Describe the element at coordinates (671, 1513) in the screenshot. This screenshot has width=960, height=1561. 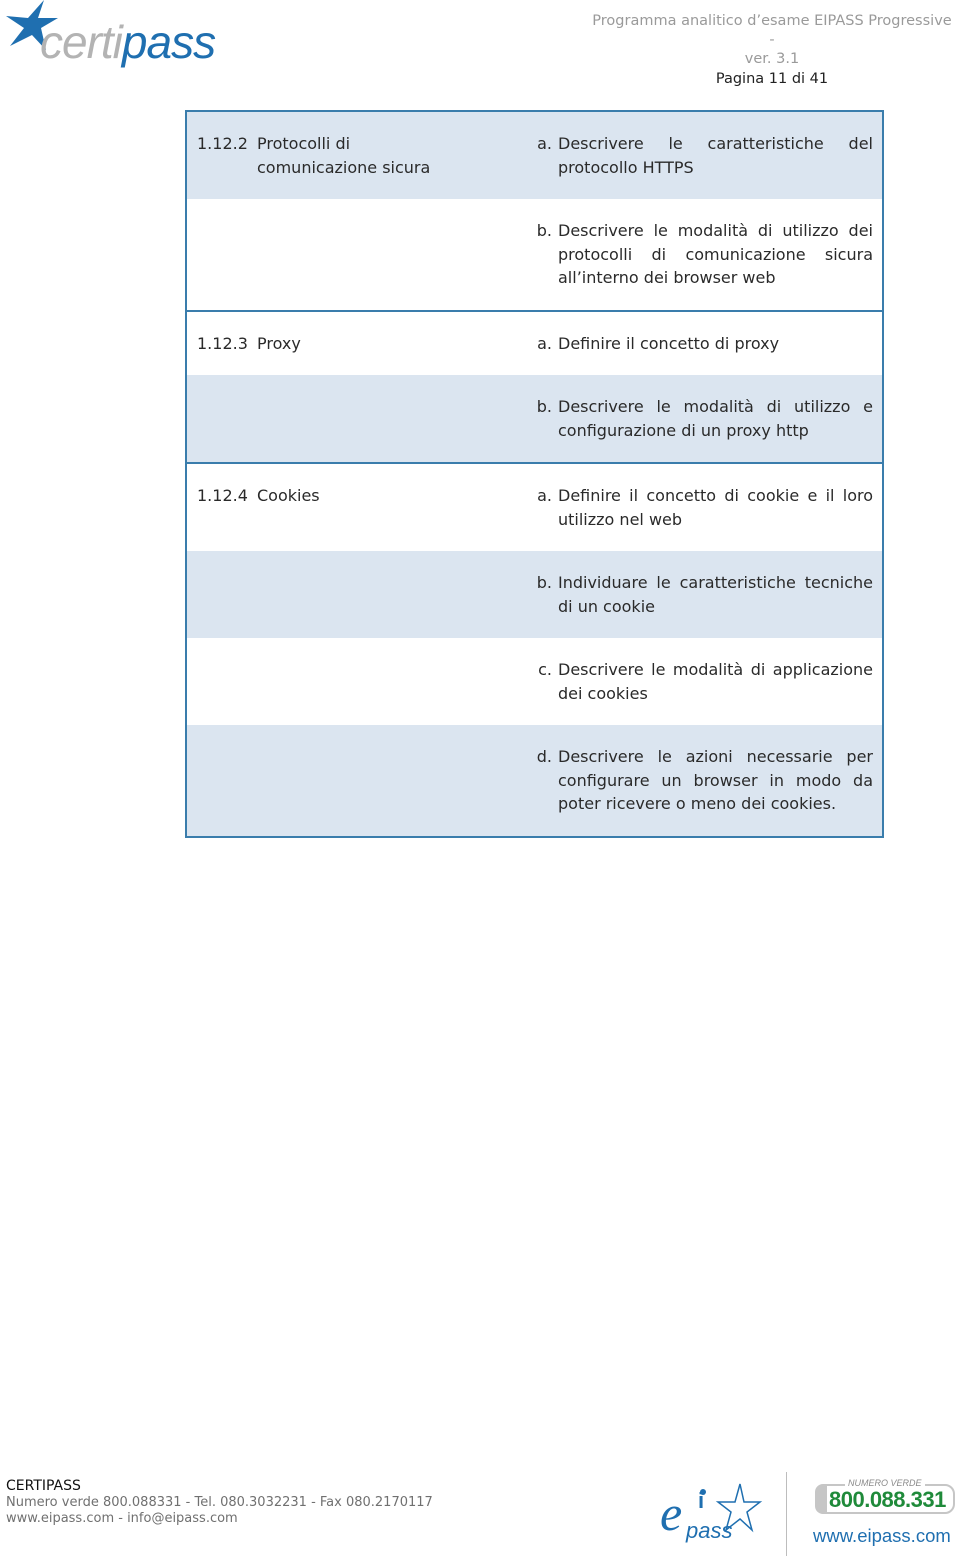
I see `eipass-logo-e: e` at that location.